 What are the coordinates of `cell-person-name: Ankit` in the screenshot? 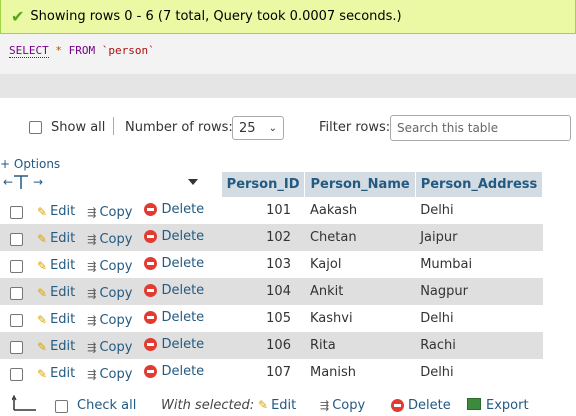 It's located at (360, 291).